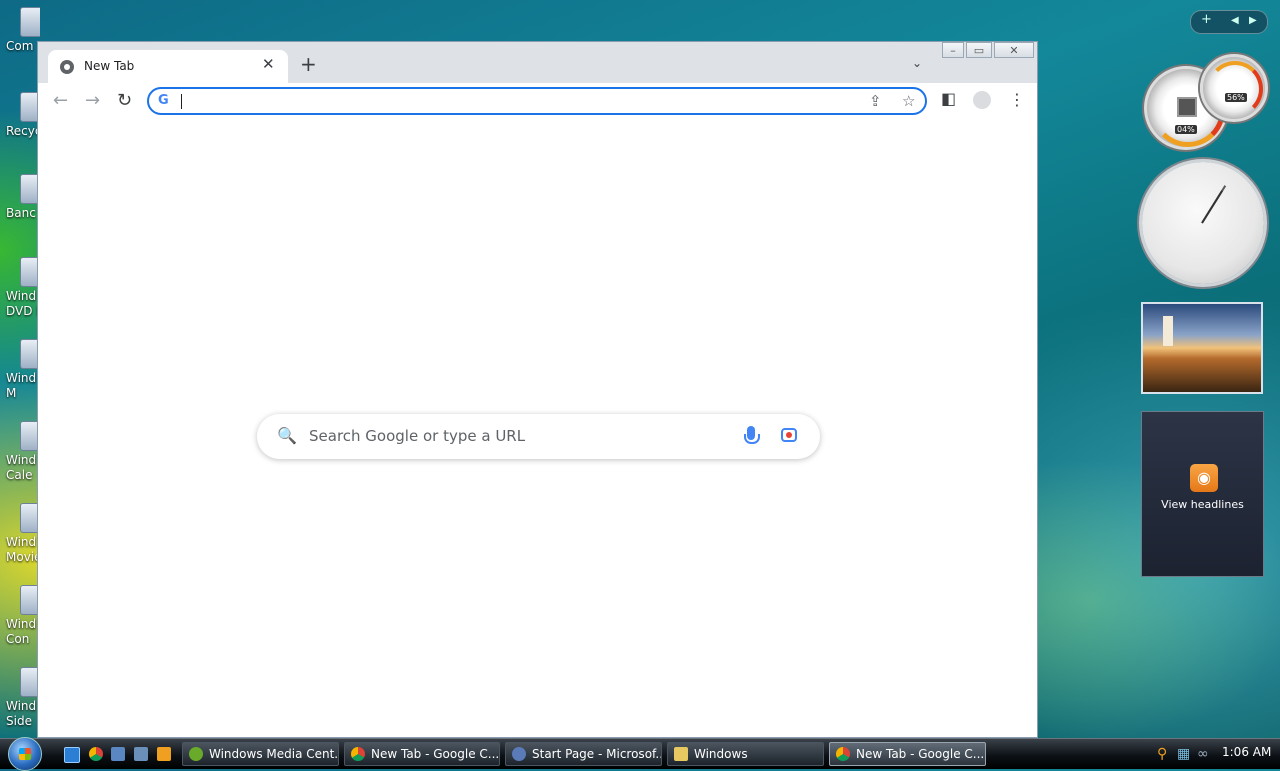 Image resolution: width=1280 pixels, height=771 pixels. Describe the element at coordinates (908, 101) in the screenshot. I see `star-icon: ☆` at that location.